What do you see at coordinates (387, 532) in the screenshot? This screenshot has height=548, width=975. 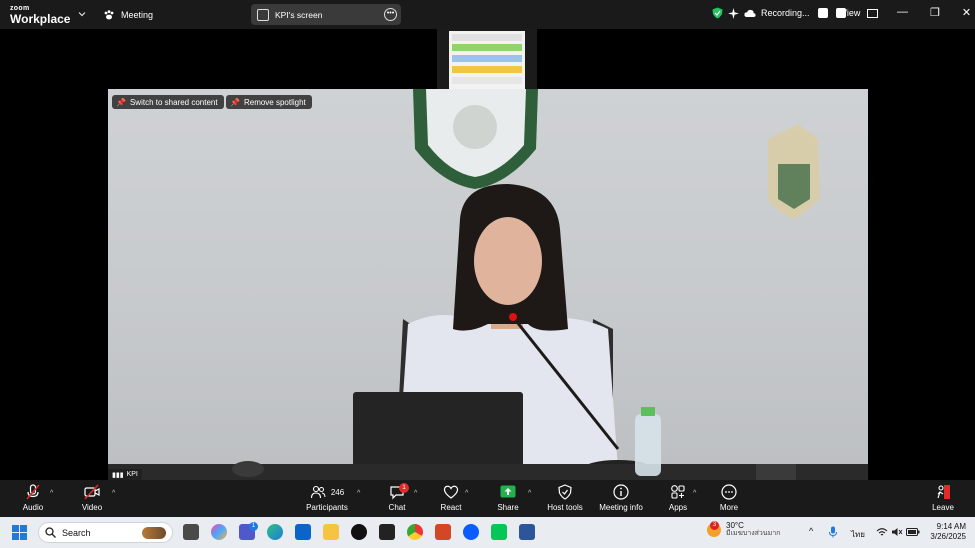 I see `sticky-notes-icon` at bounding box center [387, 532].